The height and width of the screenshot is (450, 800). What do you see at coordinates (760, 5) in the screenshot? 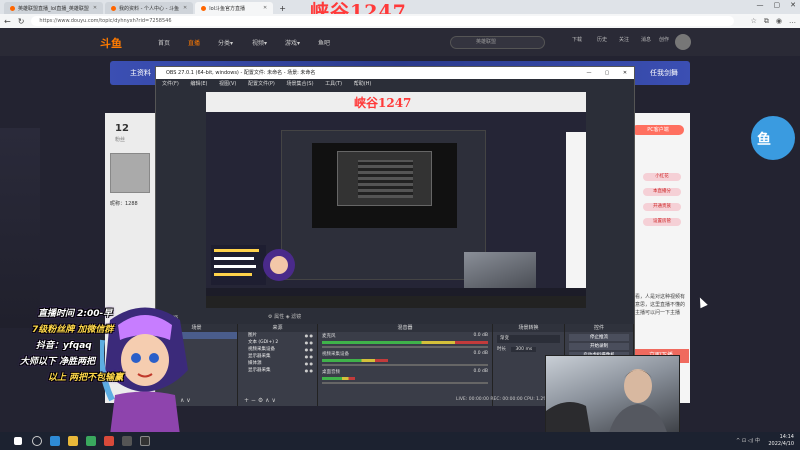
I see `minimize-button: —` at bounding box center [760, 5].